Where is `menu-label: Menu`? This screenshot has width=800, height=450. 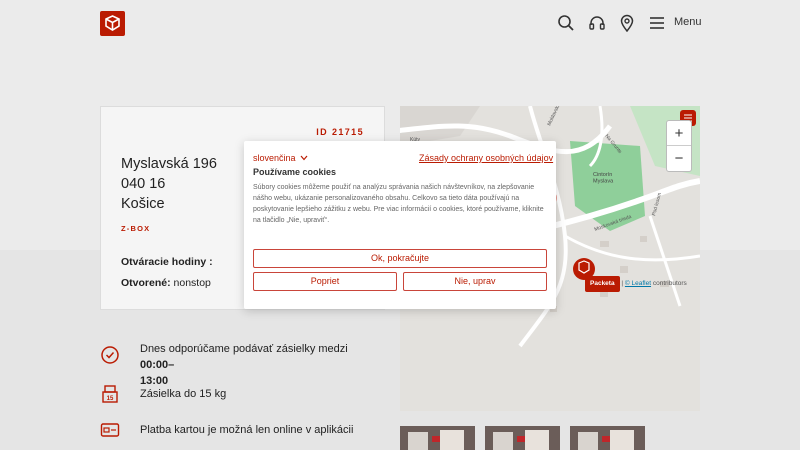 menu-label: Menu is located at coordinates (688, 22).